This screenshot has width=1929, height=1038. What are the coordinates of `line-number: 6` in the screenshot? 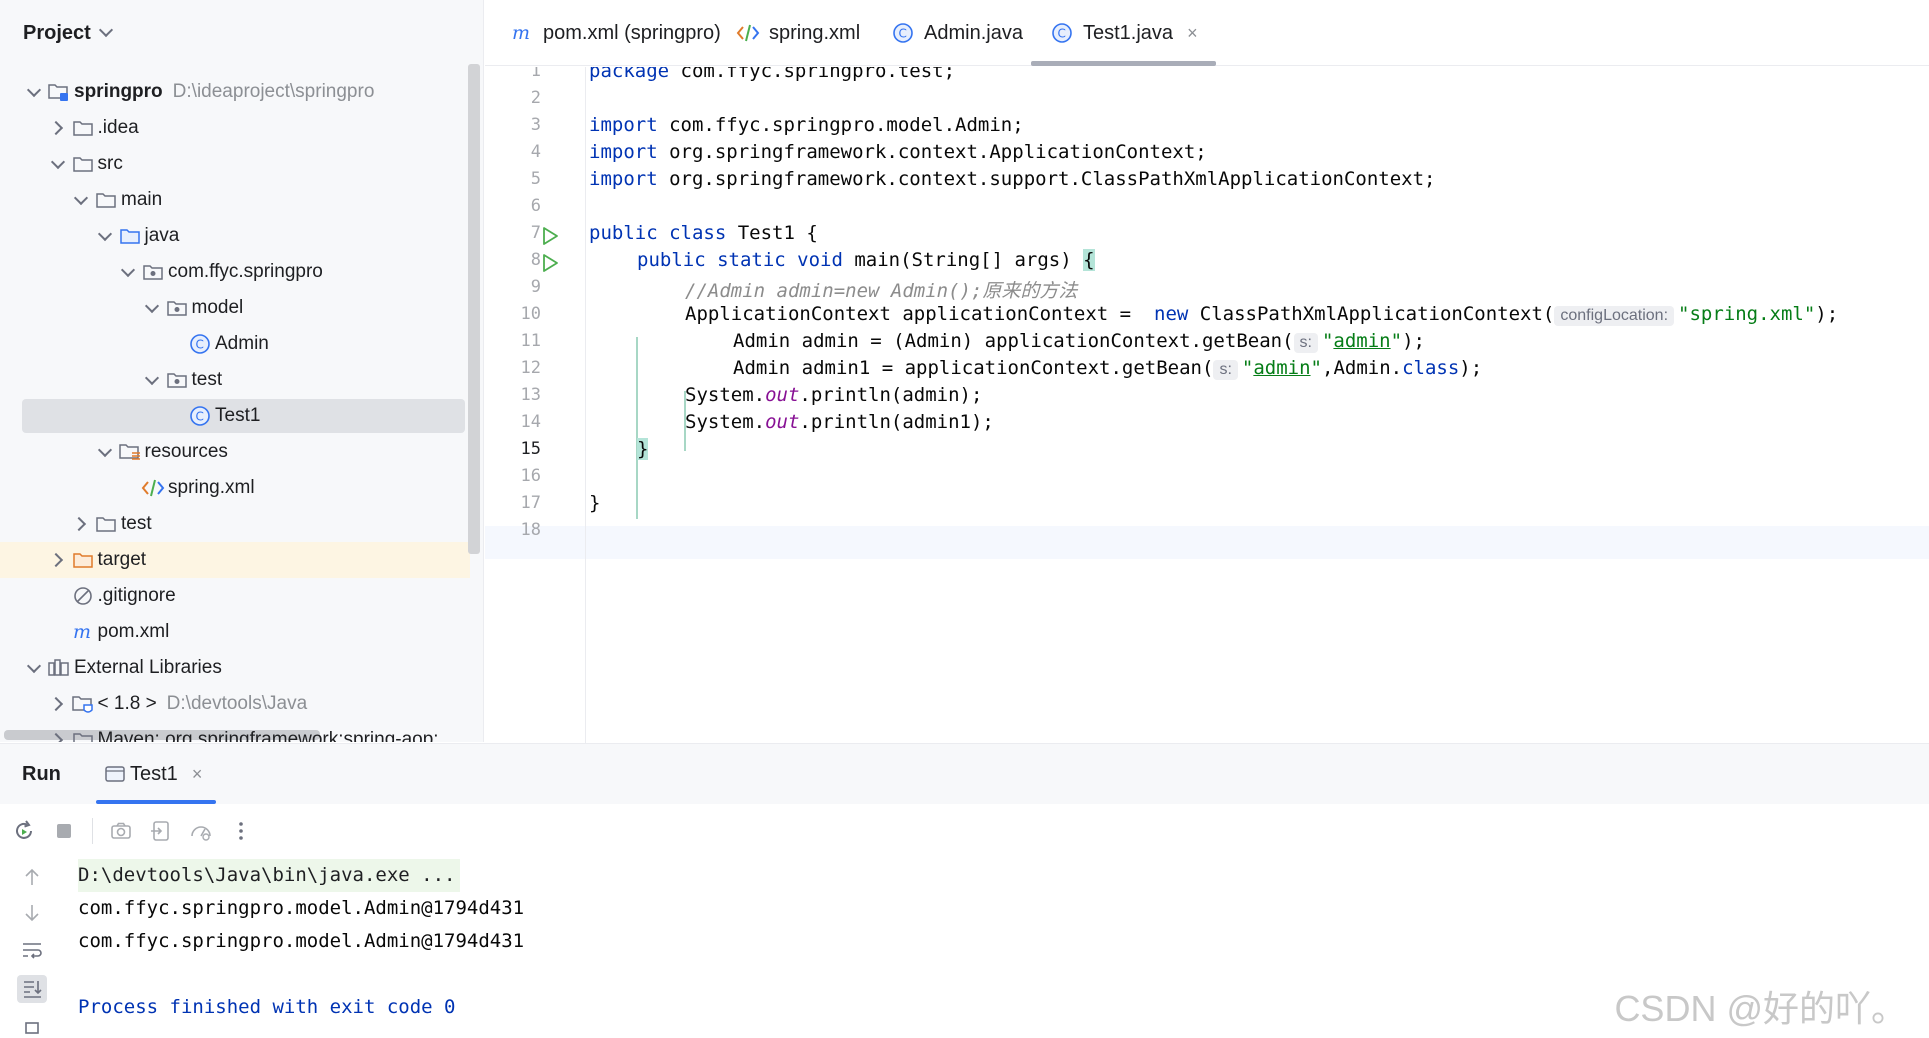 It's located at (535, 206).